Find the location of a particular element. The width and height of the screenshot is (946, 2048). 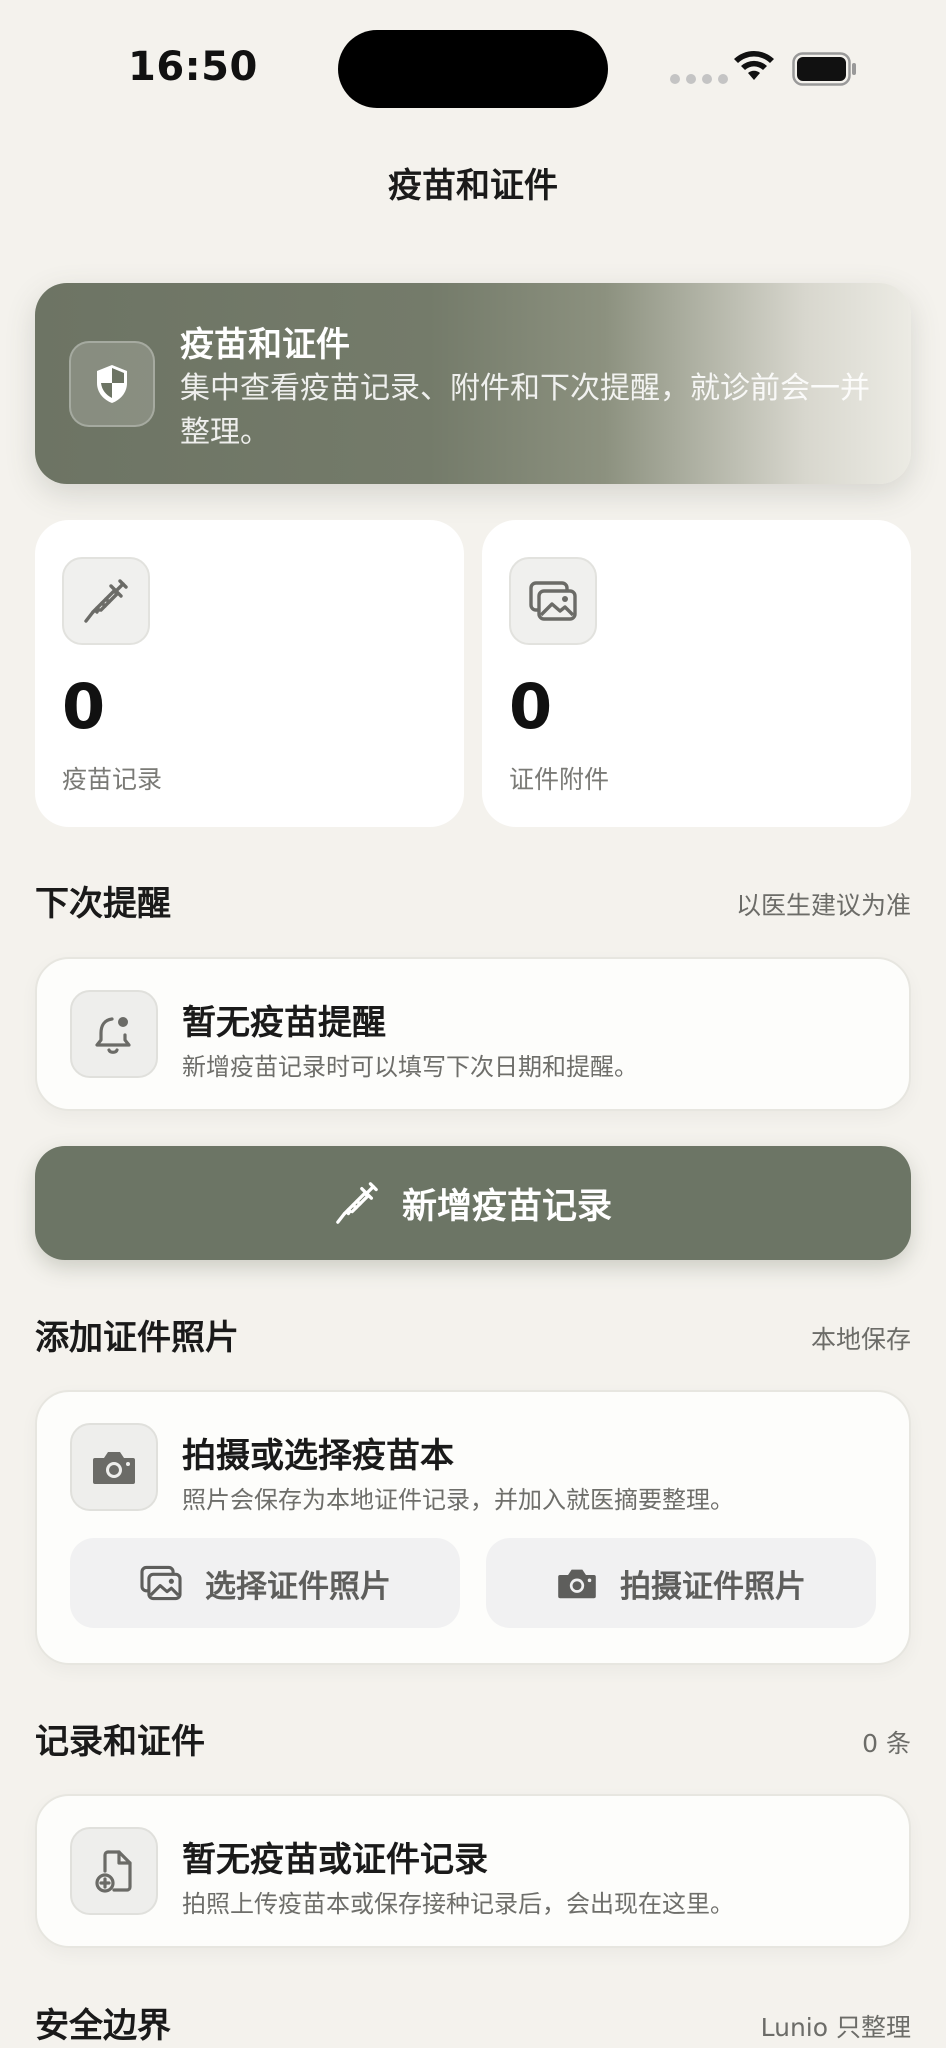

hero-title: 疫苗和证件 is located at coordinates (265, 345).